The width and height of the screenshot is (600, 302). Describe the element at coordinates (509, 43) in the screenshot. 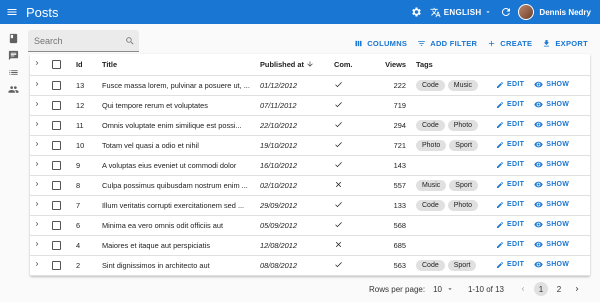

I see `create-button: CREATE` at that location.